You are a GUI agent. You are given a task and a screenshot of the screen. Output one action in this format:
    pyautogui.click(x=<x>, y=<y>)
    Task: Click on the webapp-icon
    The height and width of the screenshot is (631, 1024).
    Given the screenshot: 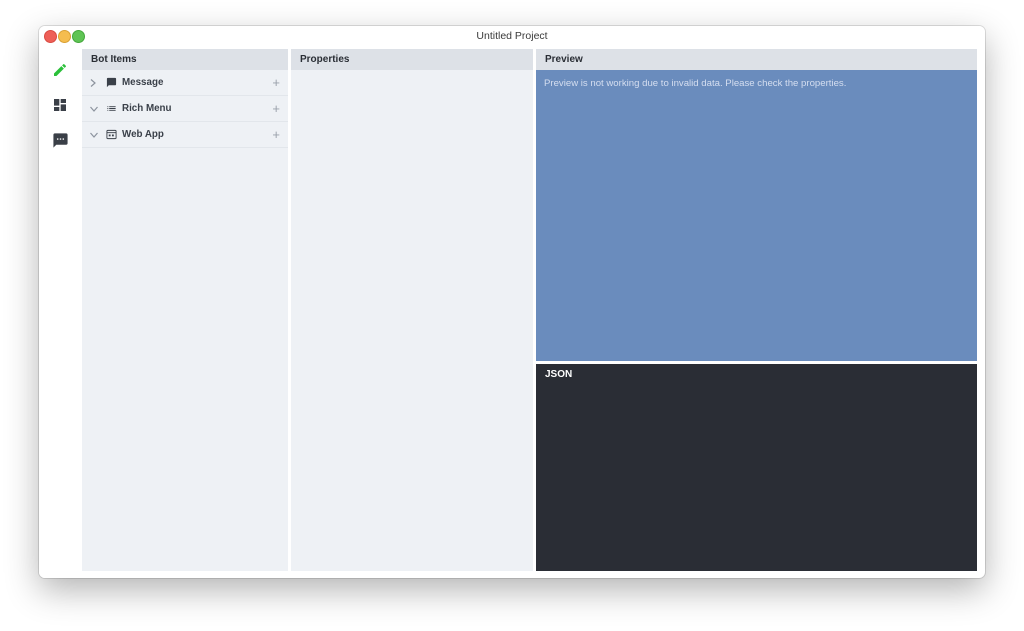 What is the action you would take?
    pyautogui.click(x=111, y=135)
    